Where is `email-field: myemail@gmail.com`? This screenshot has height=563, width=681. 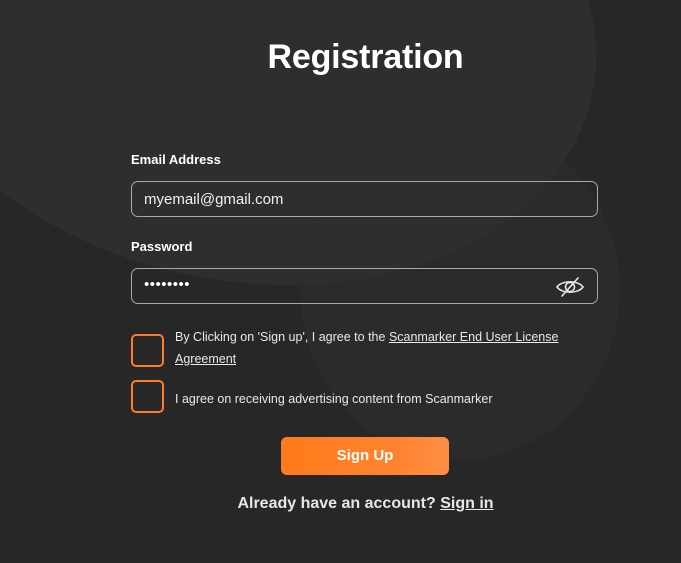
email-field: myemail@gmail.com is located at coordinates (364, 199).